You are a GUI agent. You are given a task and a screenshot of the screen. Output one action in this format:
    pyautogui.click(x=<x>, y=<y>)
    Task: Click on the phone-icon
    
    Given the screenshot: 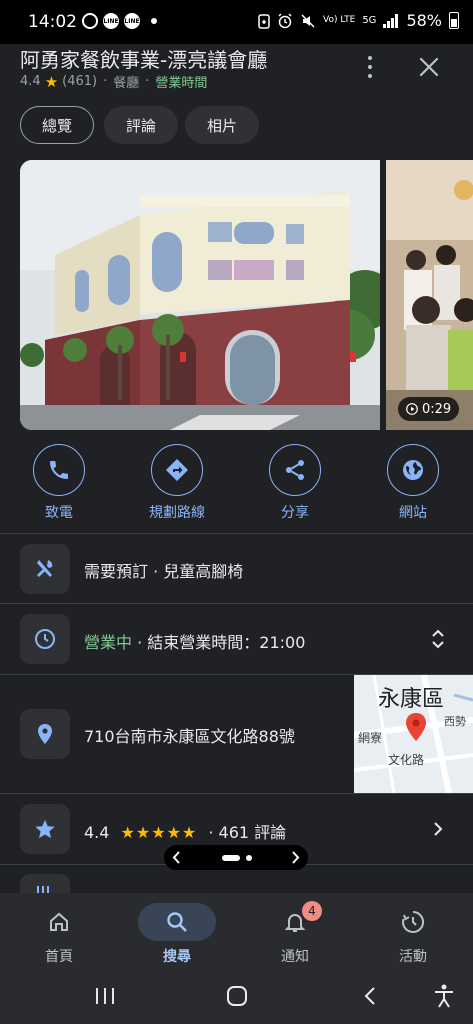 What is the action you would take?
    pyautogui.click(x=59, y=470)
    